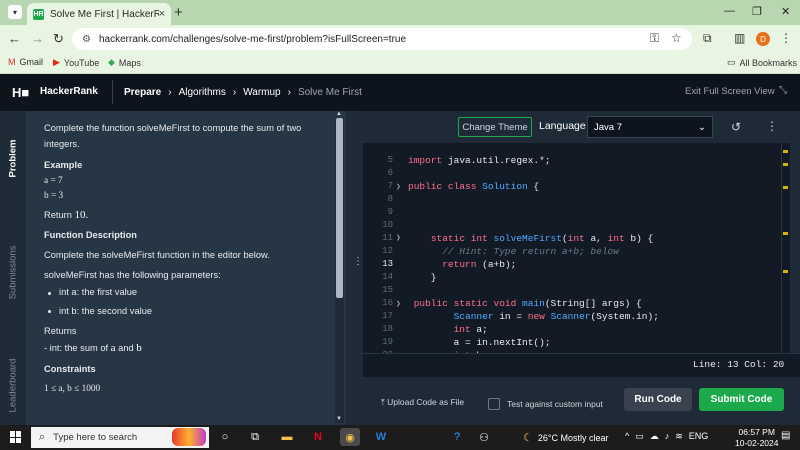  What do you see at coordinates (739, 38) in the screenshot?
I see `side-panel-icon: ▥` at bounding box center [739, 38].